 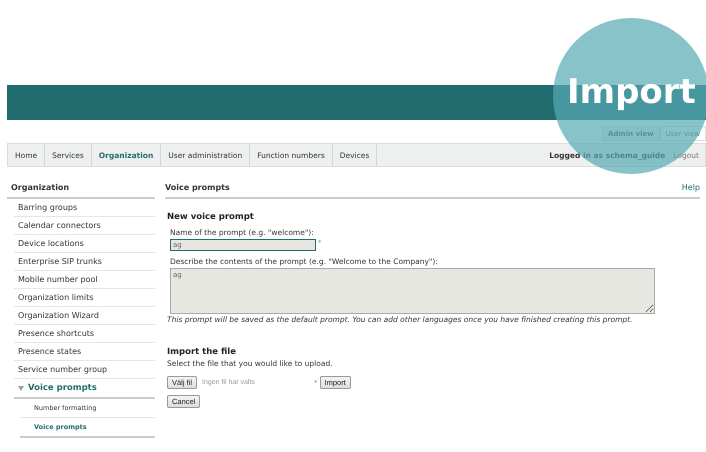 I want to click on section-heading: Import the file, so click(x=202, y=352).